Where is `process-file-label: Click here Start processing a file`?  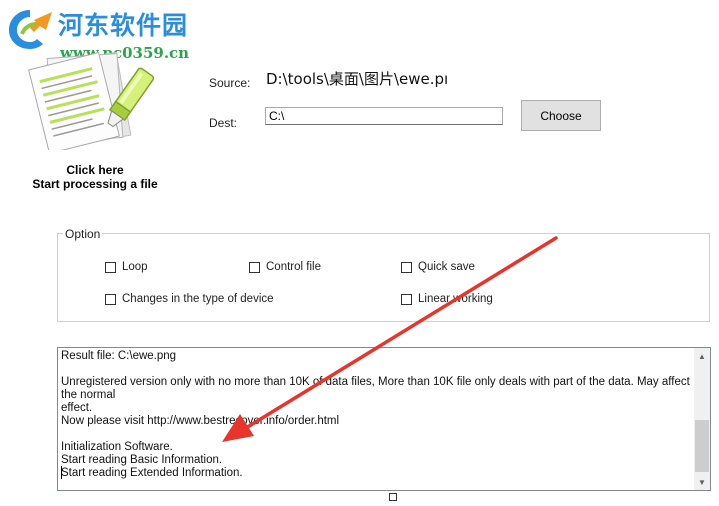 process-file-label: Click here Start processing a file is located at coordinates (95, 177).